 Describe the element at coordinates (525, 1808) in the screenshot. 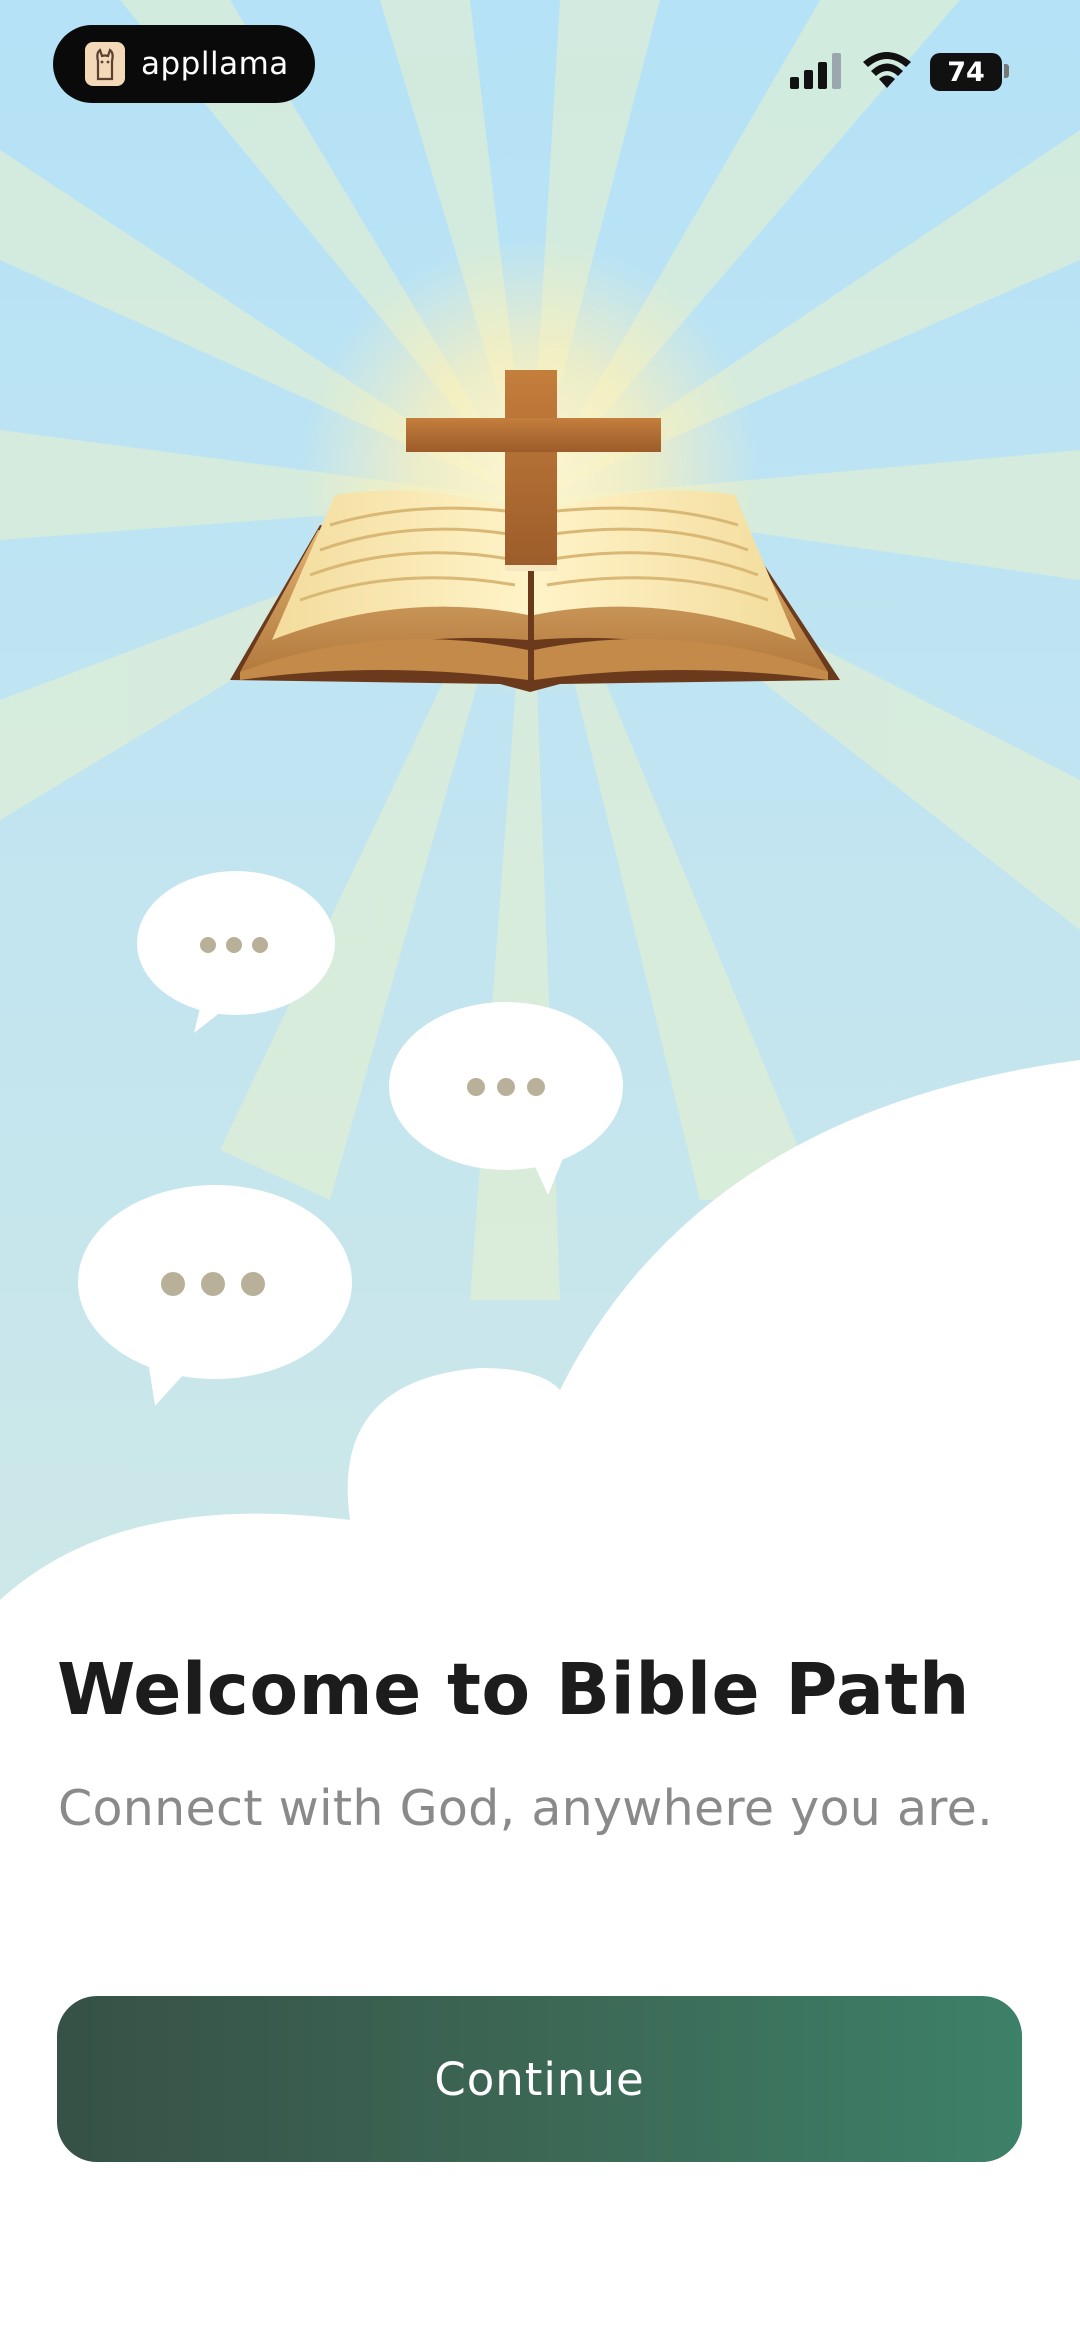

I see `page-subtitle: Connect with God, anywhere you are.` at that location.